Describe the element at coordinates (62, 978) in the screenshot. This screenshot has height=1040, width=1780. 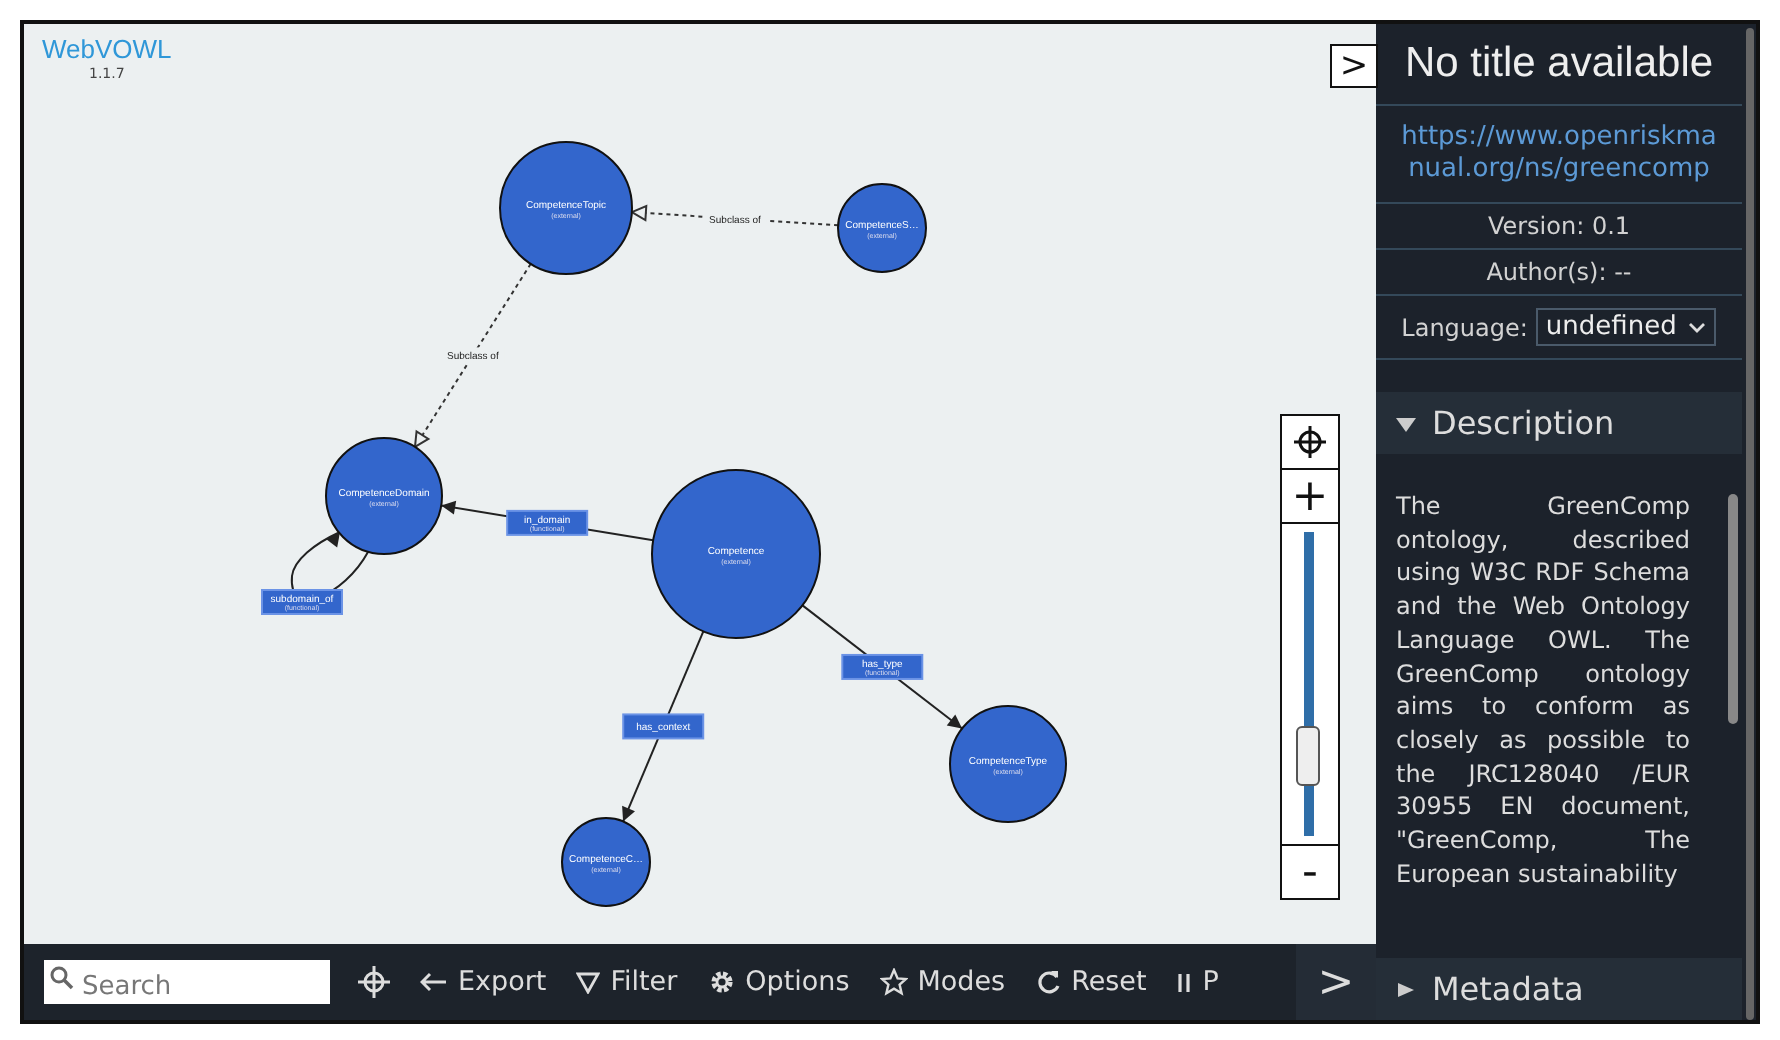
I see `search-icon` at that location.